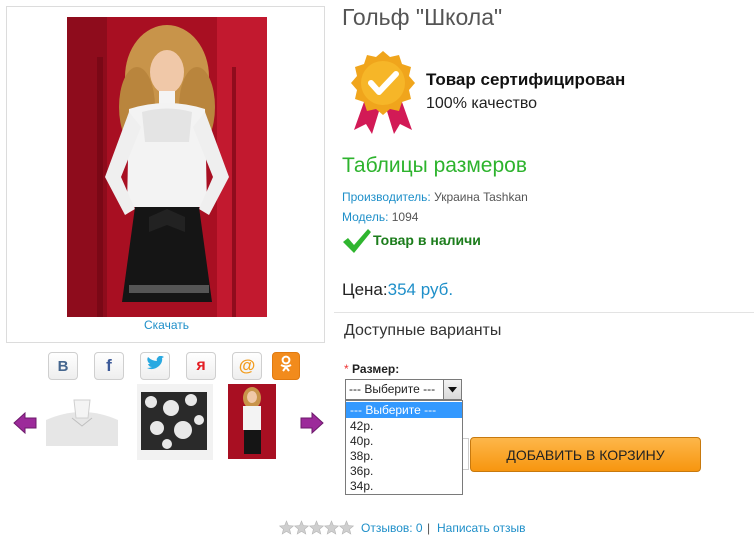  What do you see at coordinates (166, 325) in the screenshot?
I see `download-link: Скачать` at bounding box center [166, 325].